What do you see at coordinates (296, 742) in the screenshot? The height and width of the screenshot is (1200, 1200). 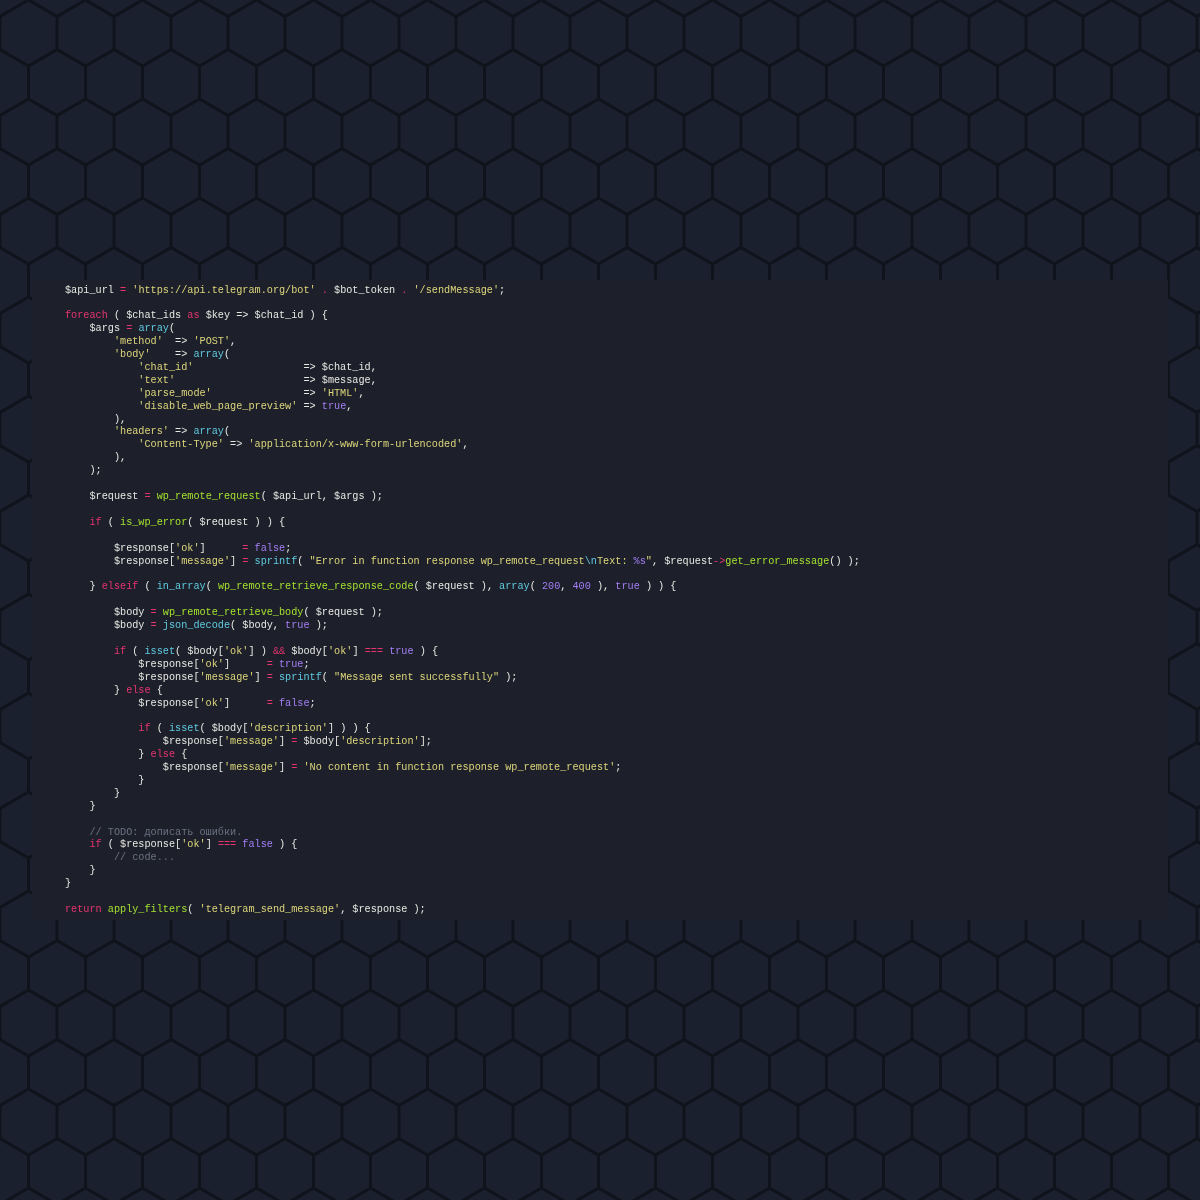 I see `code-line: $response['message'] = $body['description'];` at bounding box center [296, 742].